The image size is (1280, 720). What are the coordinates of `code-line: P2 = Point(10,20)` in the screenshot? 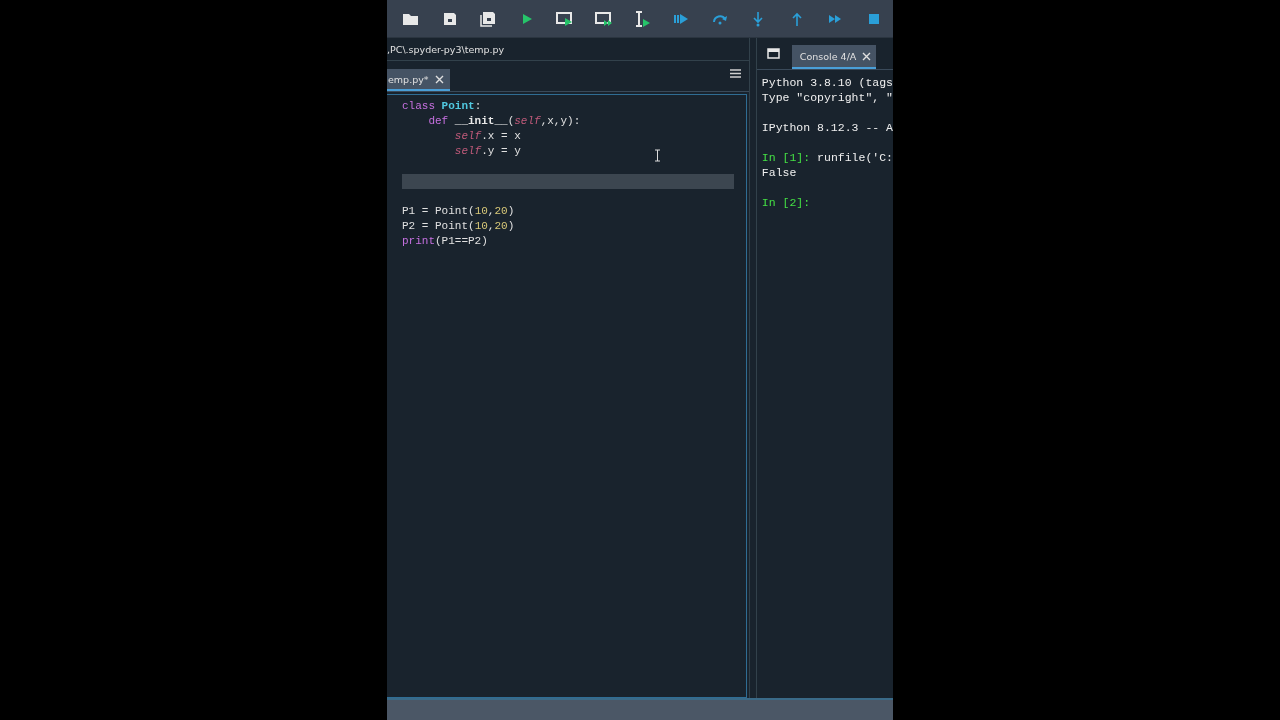 It's located at (458, 226).